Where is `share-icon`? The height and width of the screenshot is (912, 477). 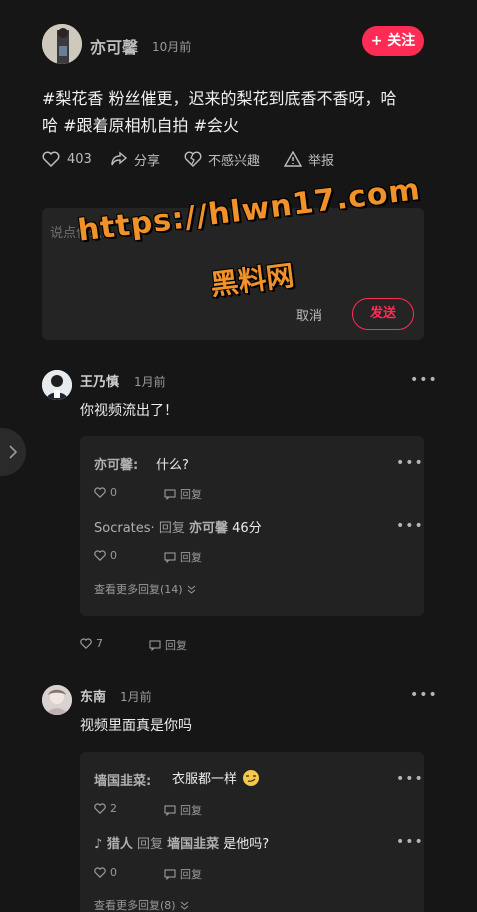
share-icon is located at coordinates (119, 159).